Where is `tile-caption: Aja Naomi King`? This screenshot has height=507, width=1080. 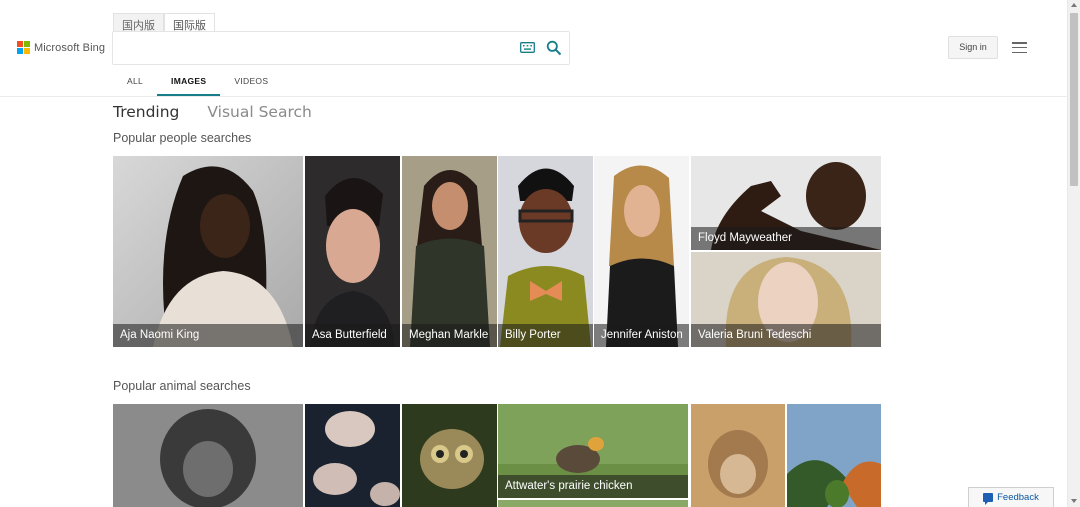
tile-caption: Aja Naomi King is located at coordinates (208, 335).